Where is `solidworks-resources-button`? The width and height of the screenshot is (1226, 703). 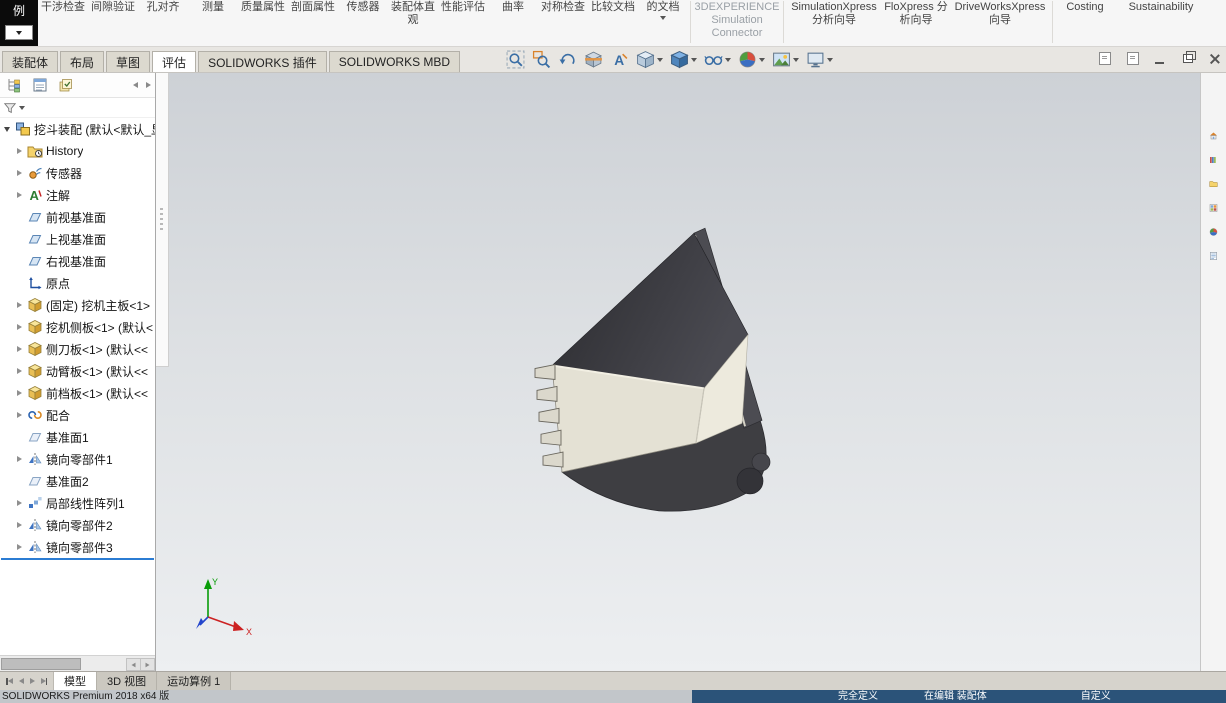
solidworks-resources-button is located at coordinates (1213, 135).